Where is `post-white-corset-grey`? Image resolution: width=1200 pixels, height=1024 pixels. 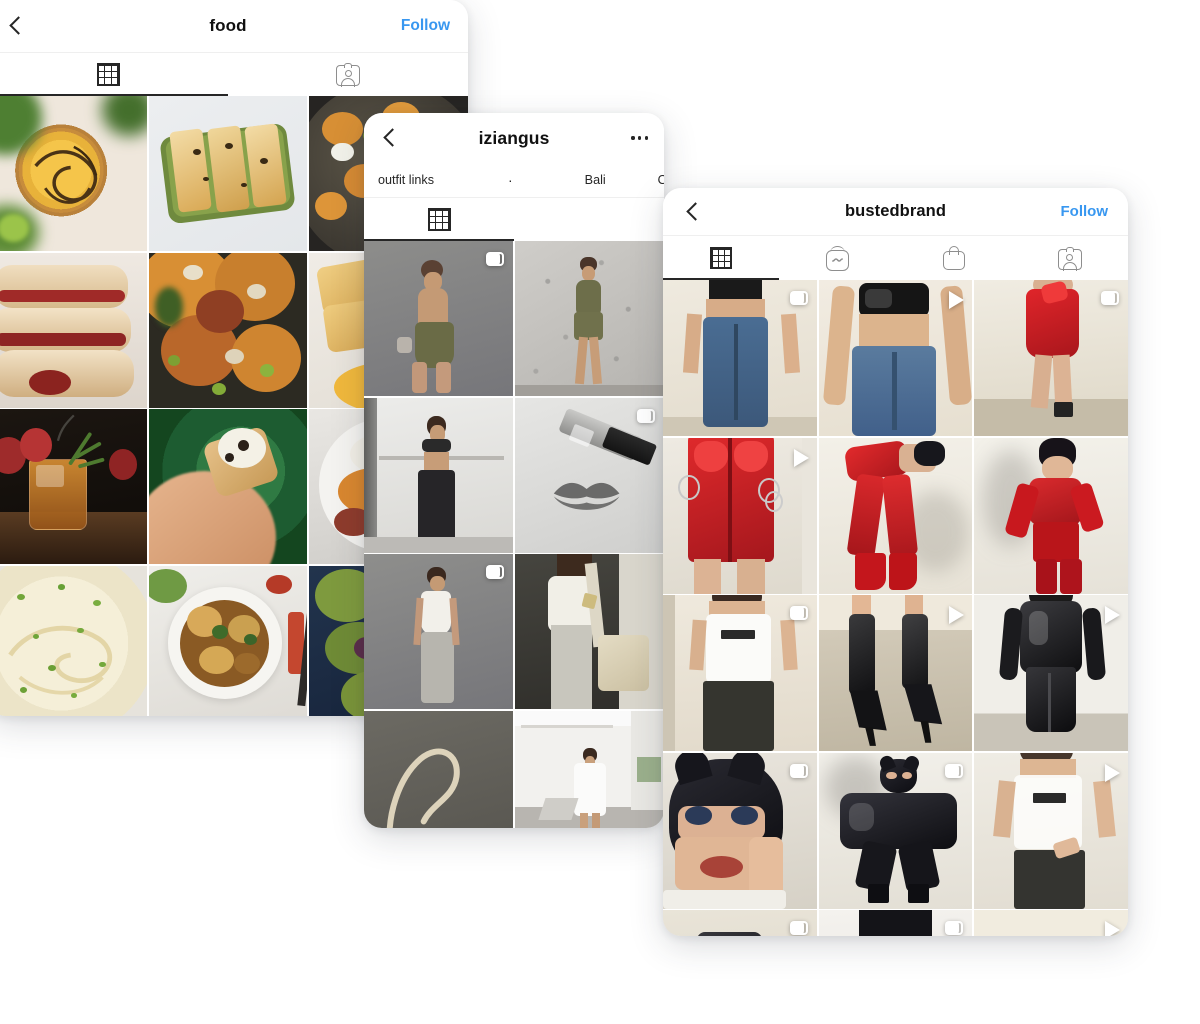 post-white-corset-grey is located at coordinates (439, 632).